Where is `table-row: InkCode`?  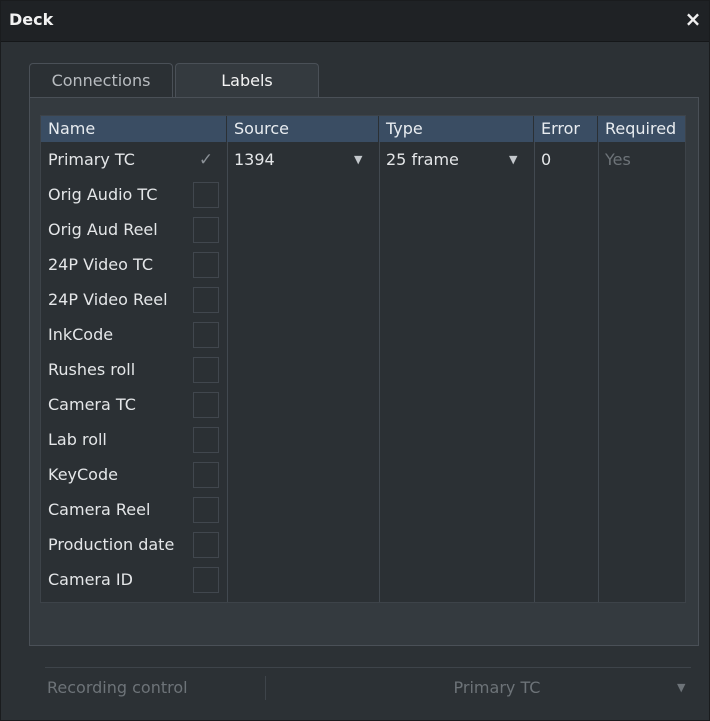 table-row: InkCode is located at coordinates (363, 334).